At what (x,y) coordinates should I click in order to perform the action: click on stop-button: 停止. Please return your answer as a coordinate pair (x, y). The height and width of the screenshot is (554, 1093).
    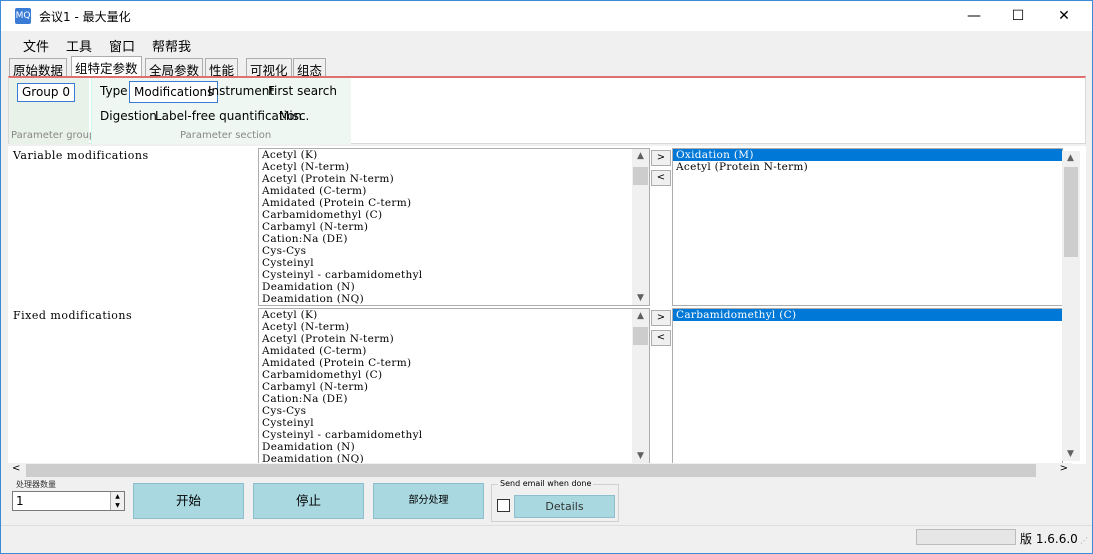
    Looking at the image, I should click on (308, 501).